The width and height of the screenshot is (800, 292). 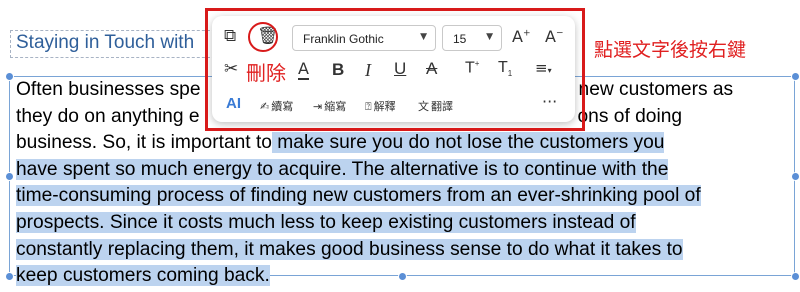 What do you see at coordinates (231, 69) in the screenshot?
I see `scissors-icon: ✂` at bounding box center [231, 69].